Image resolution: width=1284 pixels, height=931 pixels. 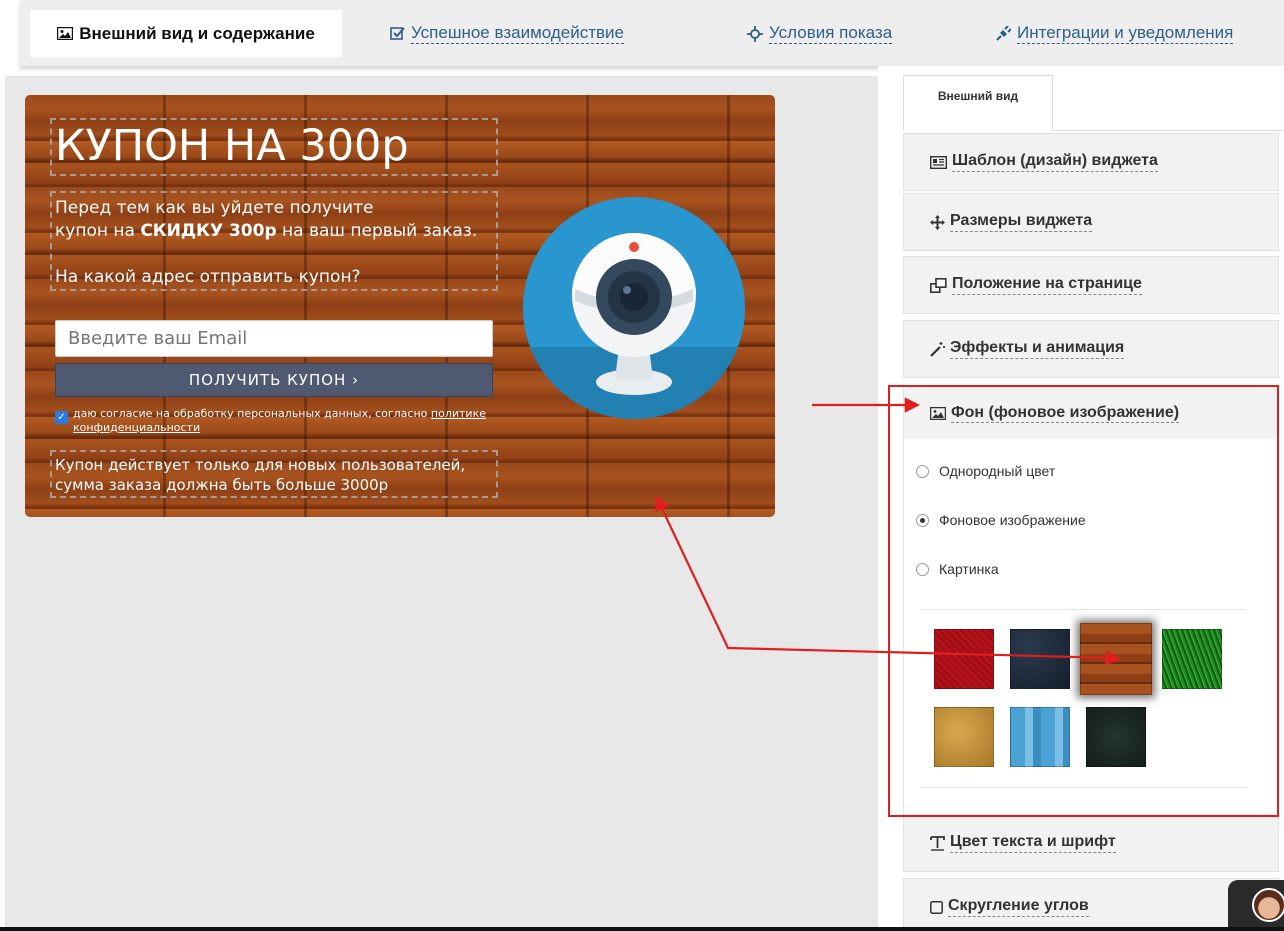 What do you see at coordinates (922, 471) in the screenshot?
I see `radio-solid-color` at bounding box center [922, 471].